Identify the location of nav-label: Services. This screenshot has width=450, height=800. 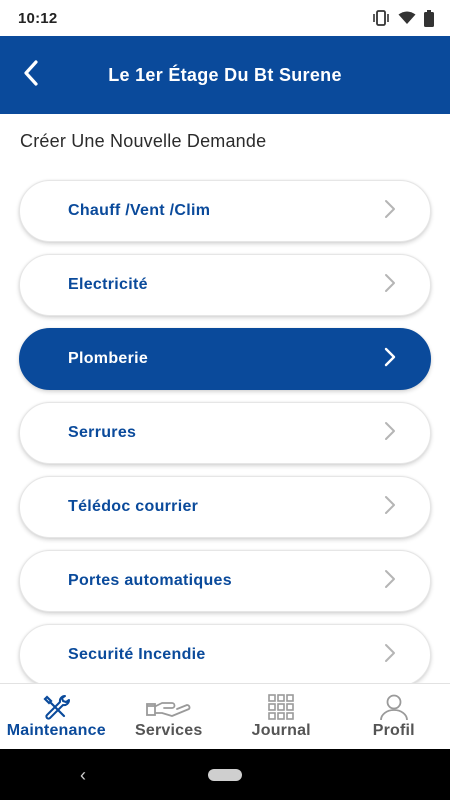
(169, 730).